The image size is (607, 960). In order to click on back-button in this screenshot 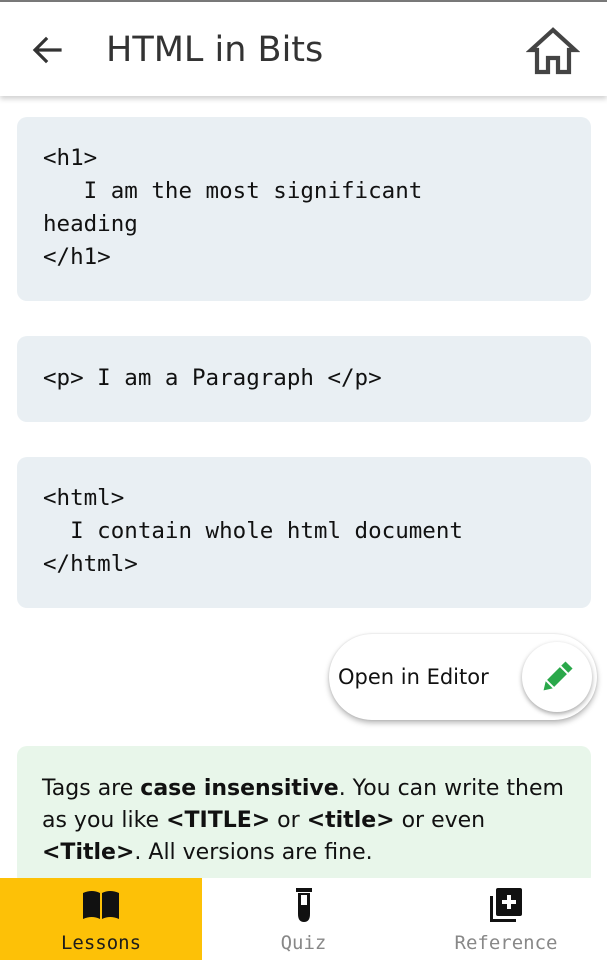, I will do `click(47, 50)`.